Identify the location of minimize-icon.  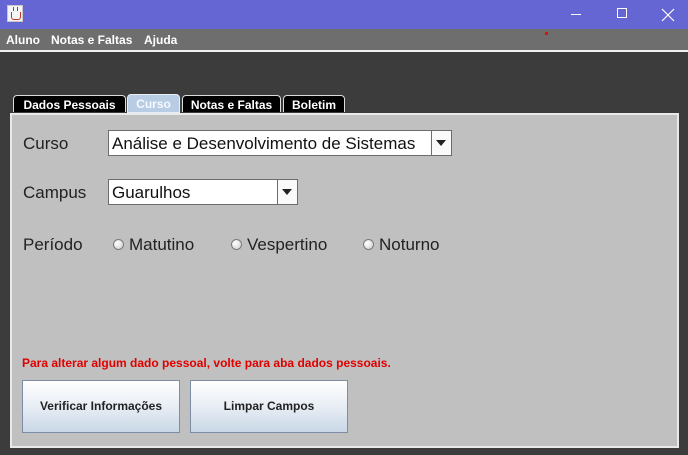
(576, 14).